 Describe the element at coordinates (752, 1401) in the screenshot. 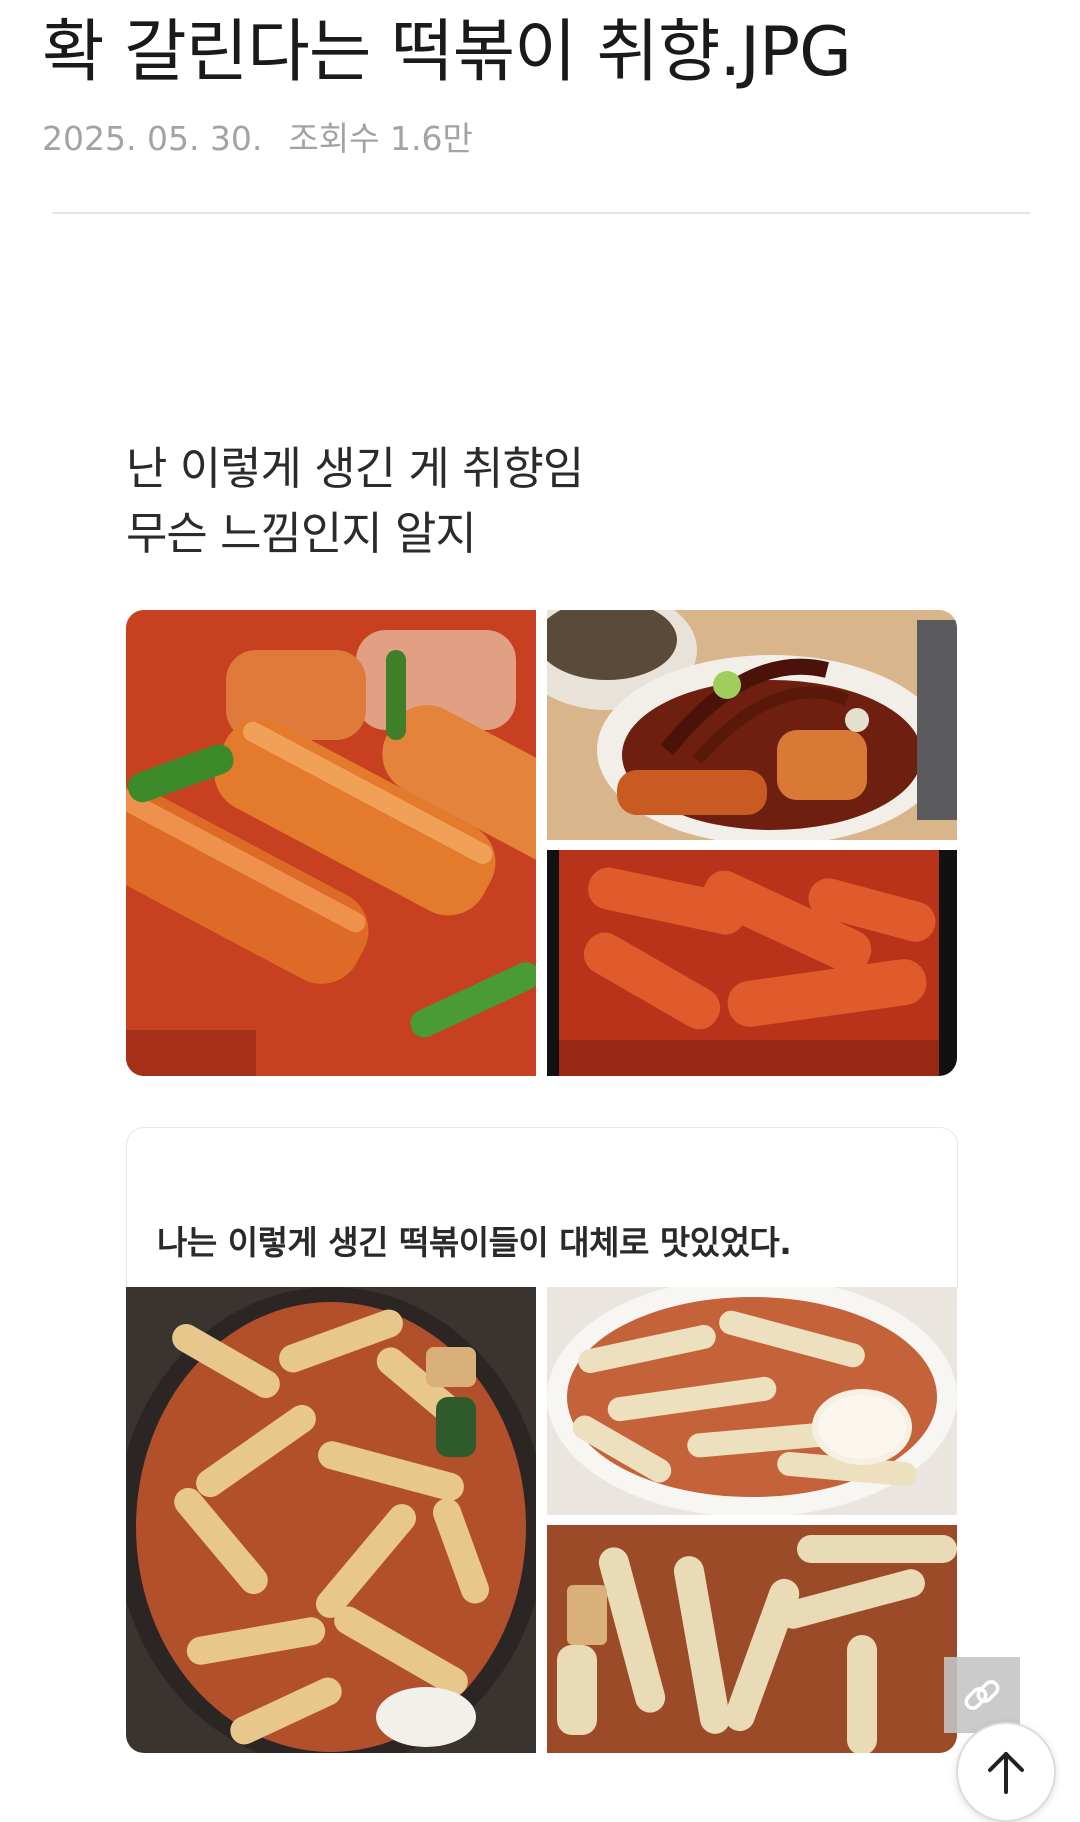

I see `photo-thin-rice-cakes-bowl-egg` at that location.